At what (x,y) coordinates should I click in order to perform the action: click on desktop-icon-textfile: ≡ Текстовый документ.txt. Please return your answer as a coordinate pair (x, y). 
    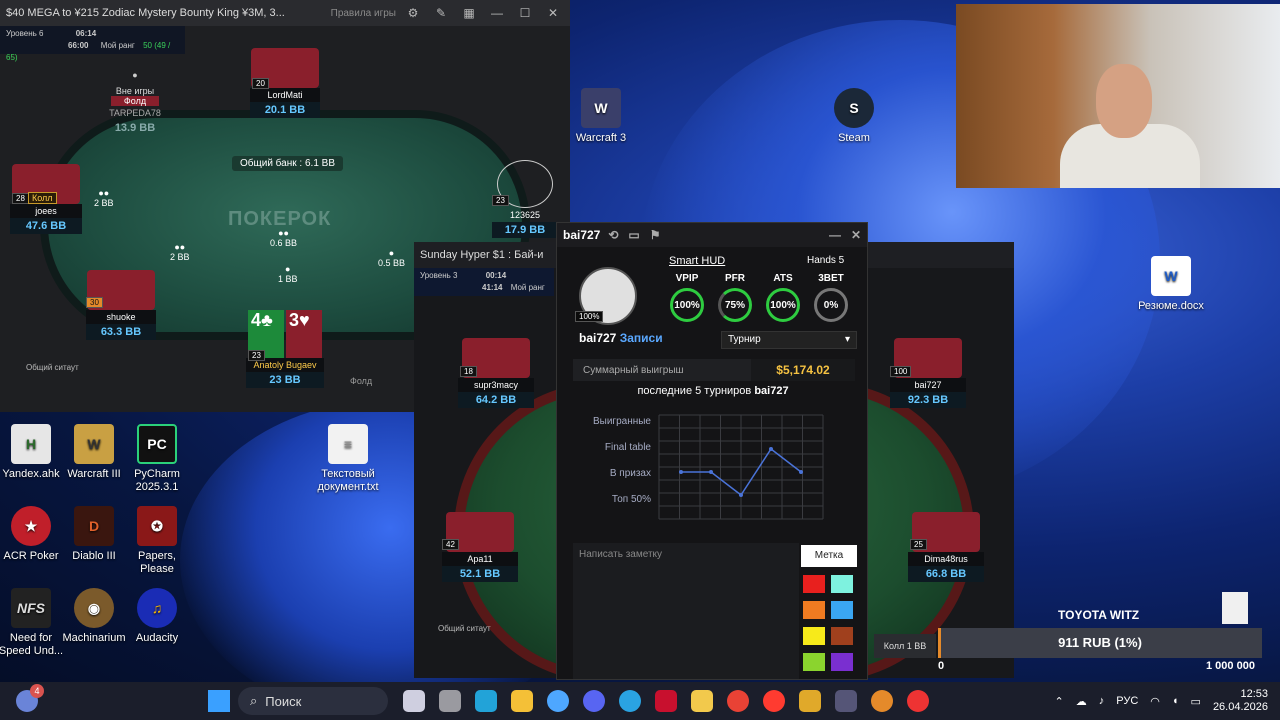
    Looking at the image, I should click on (348, 459).